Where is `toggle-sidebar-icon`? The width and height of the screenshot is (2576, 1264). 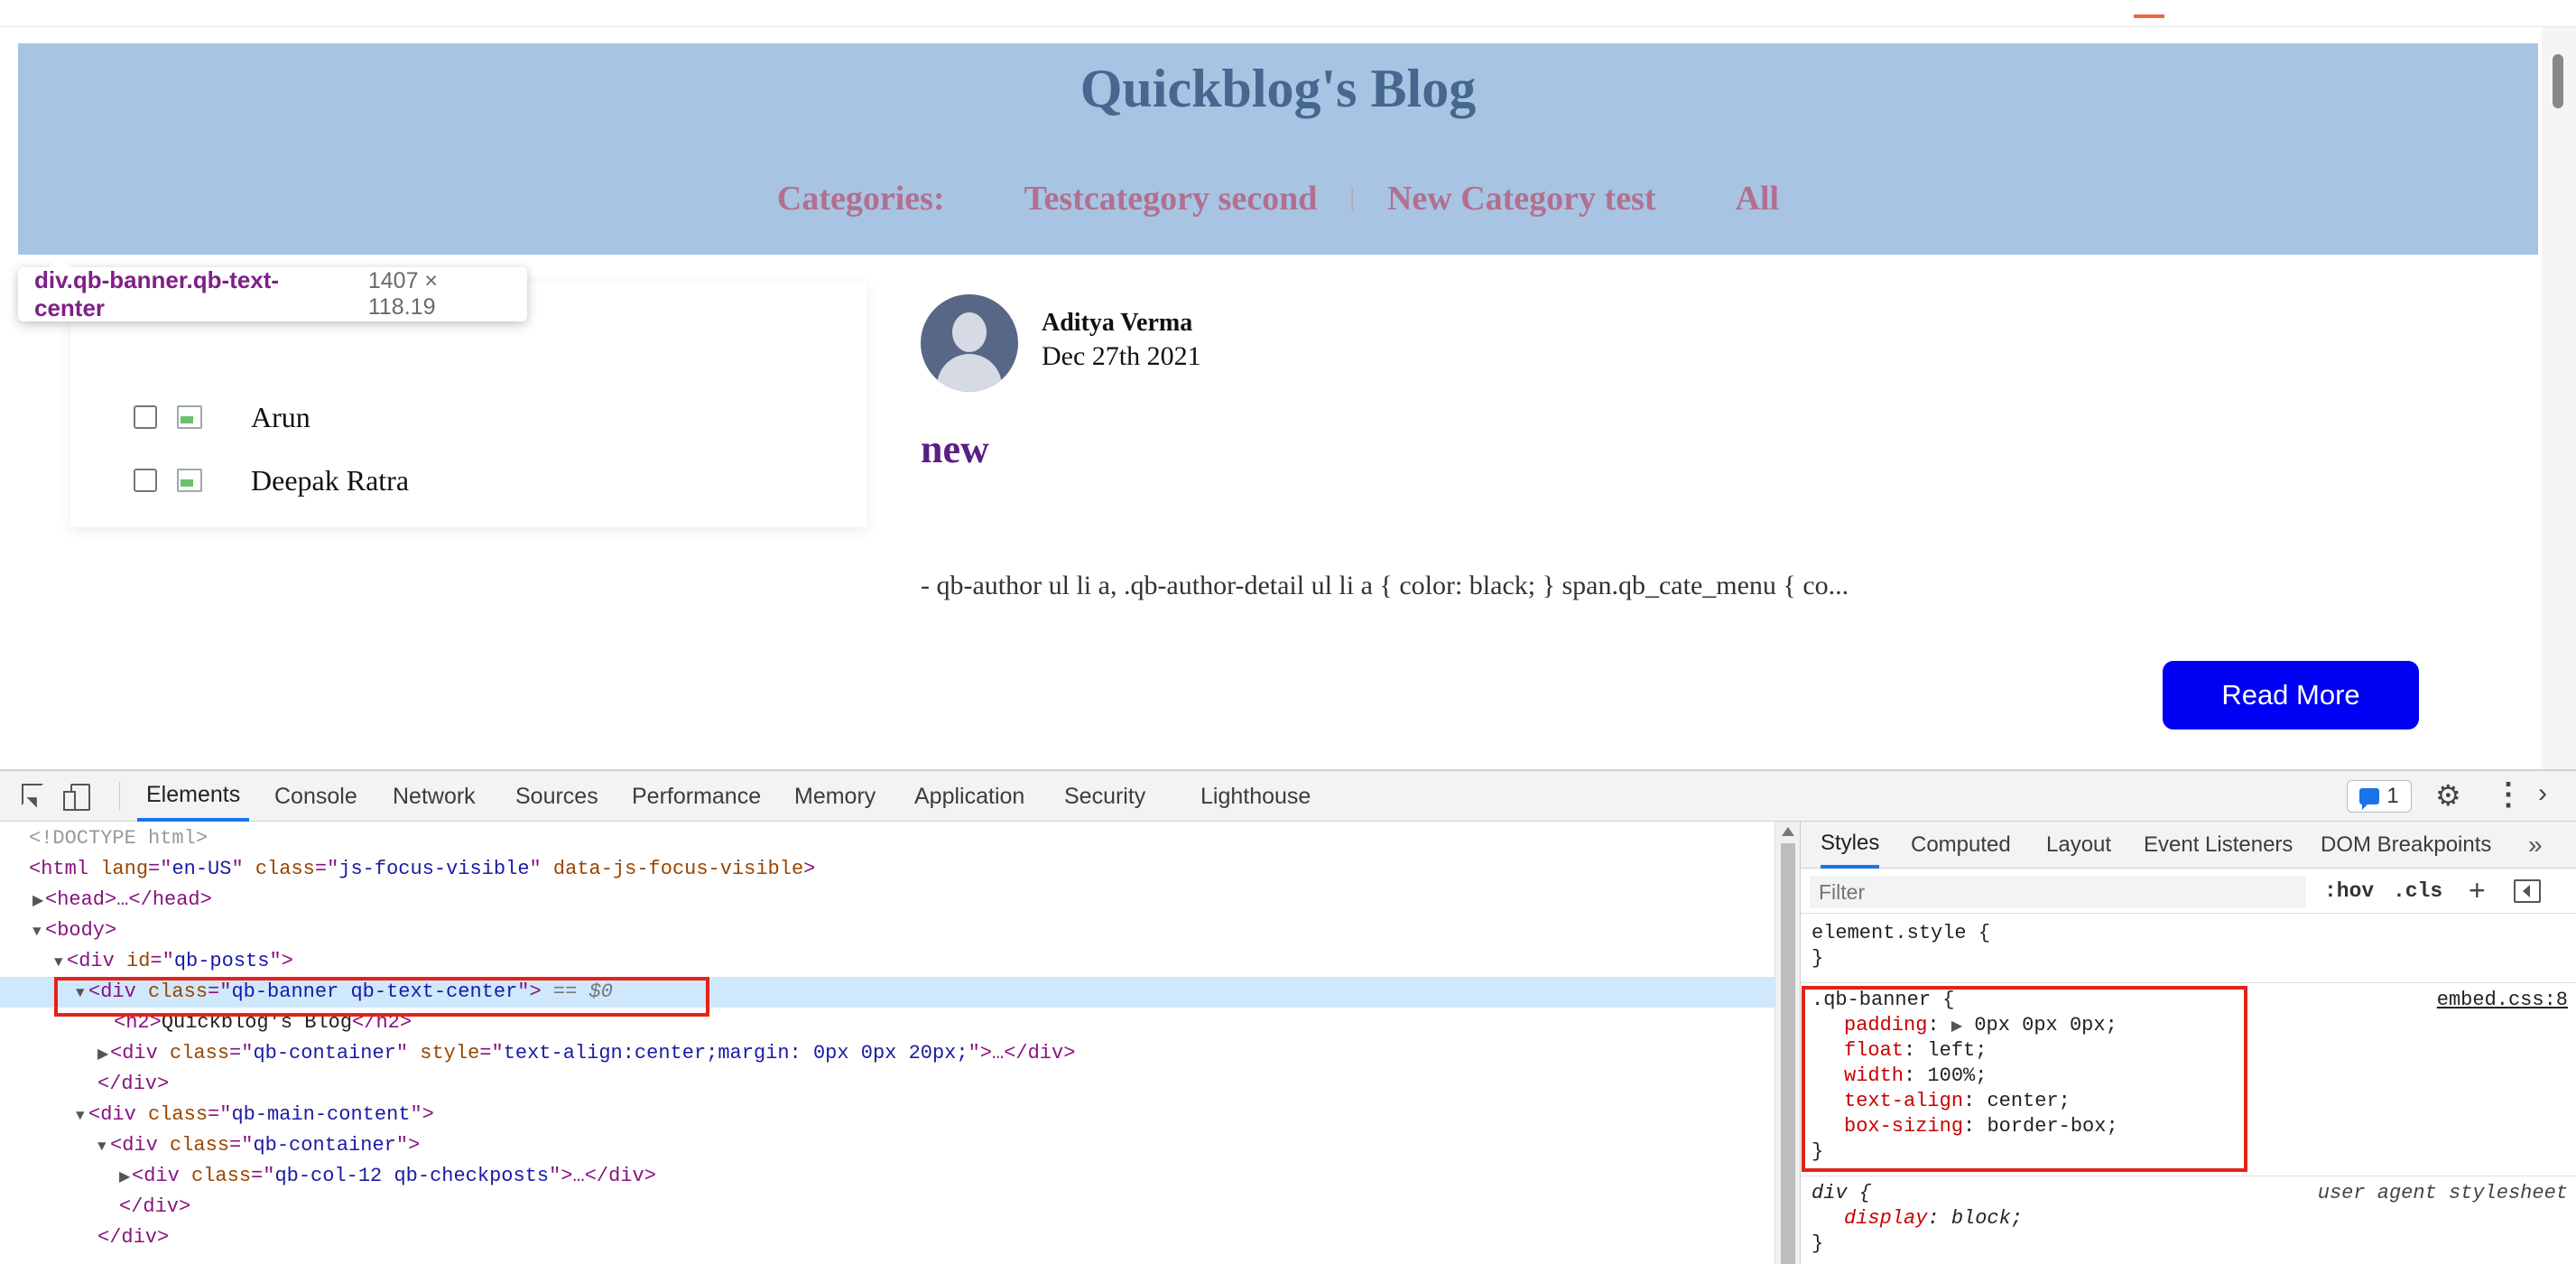 toggle-sidebar-icon is located at coordinates (2527, 891).